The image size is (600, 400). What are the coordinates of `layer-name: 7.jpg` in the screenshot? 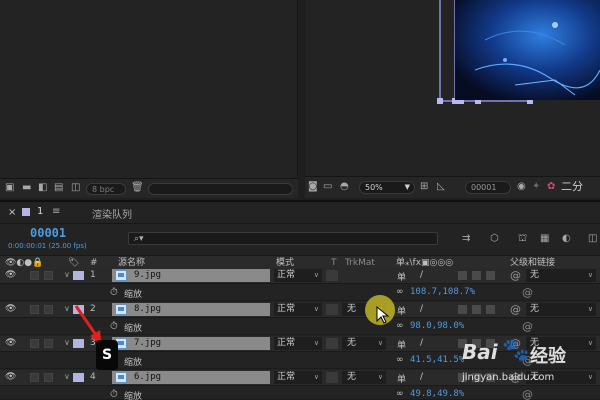 It's located at (191, 343).